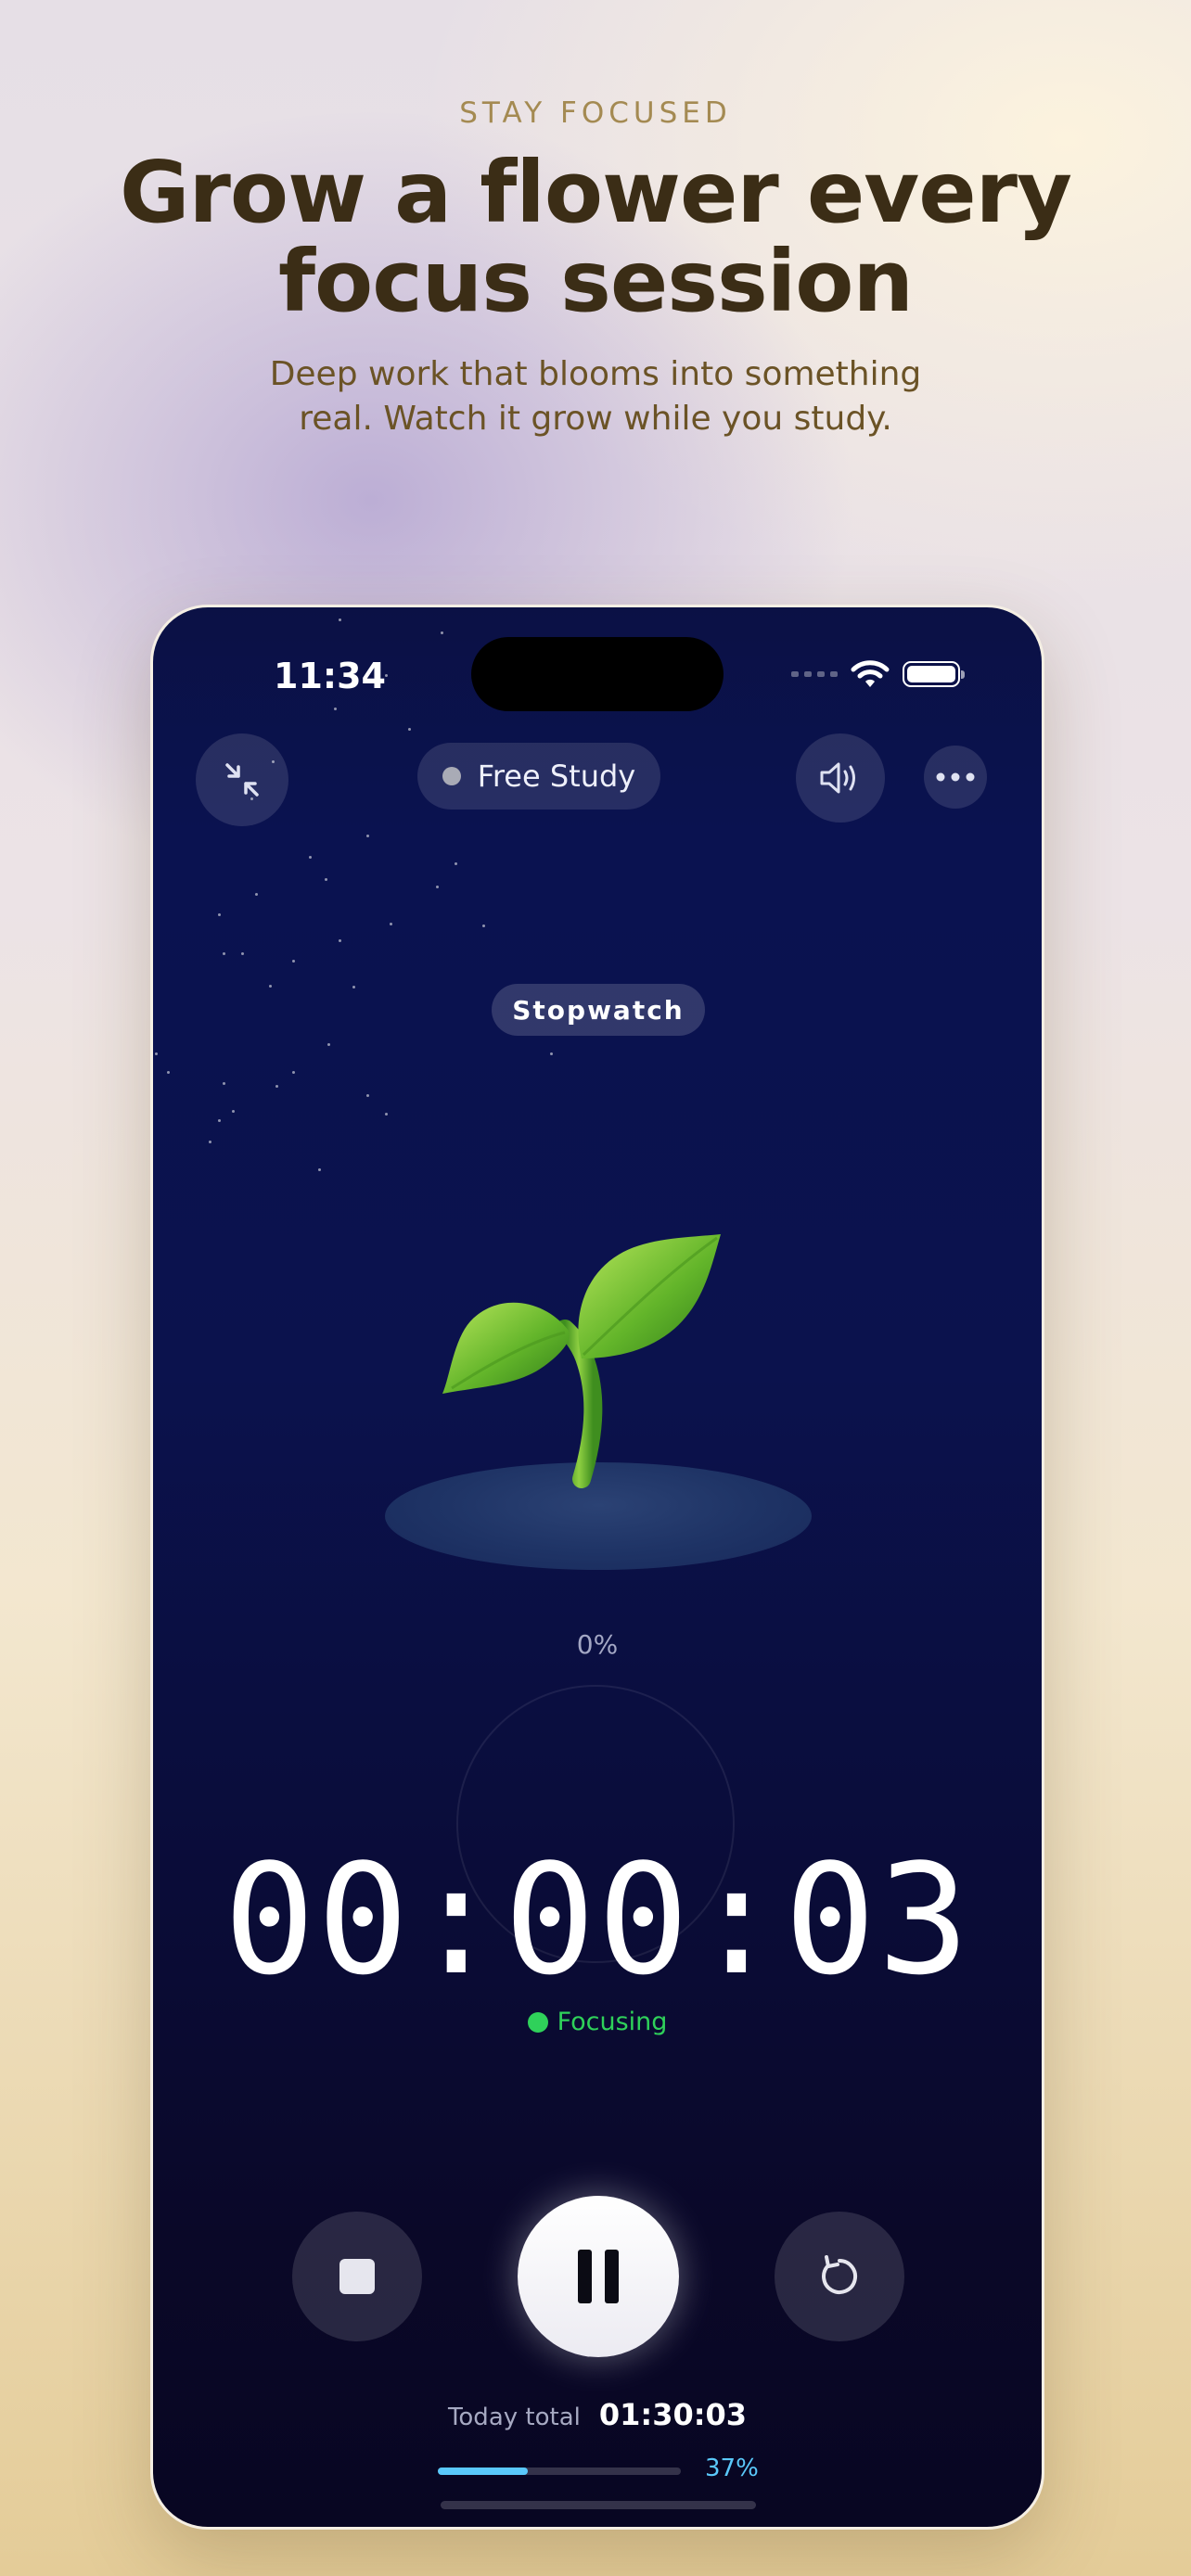 Image resolution: width=1191 pixels, height=2576 pixels. What do you see at coordinates (596, 192) in the screenshot?
I see `headline-line-1: Grow a flower every` at bounding box center [596, 192].